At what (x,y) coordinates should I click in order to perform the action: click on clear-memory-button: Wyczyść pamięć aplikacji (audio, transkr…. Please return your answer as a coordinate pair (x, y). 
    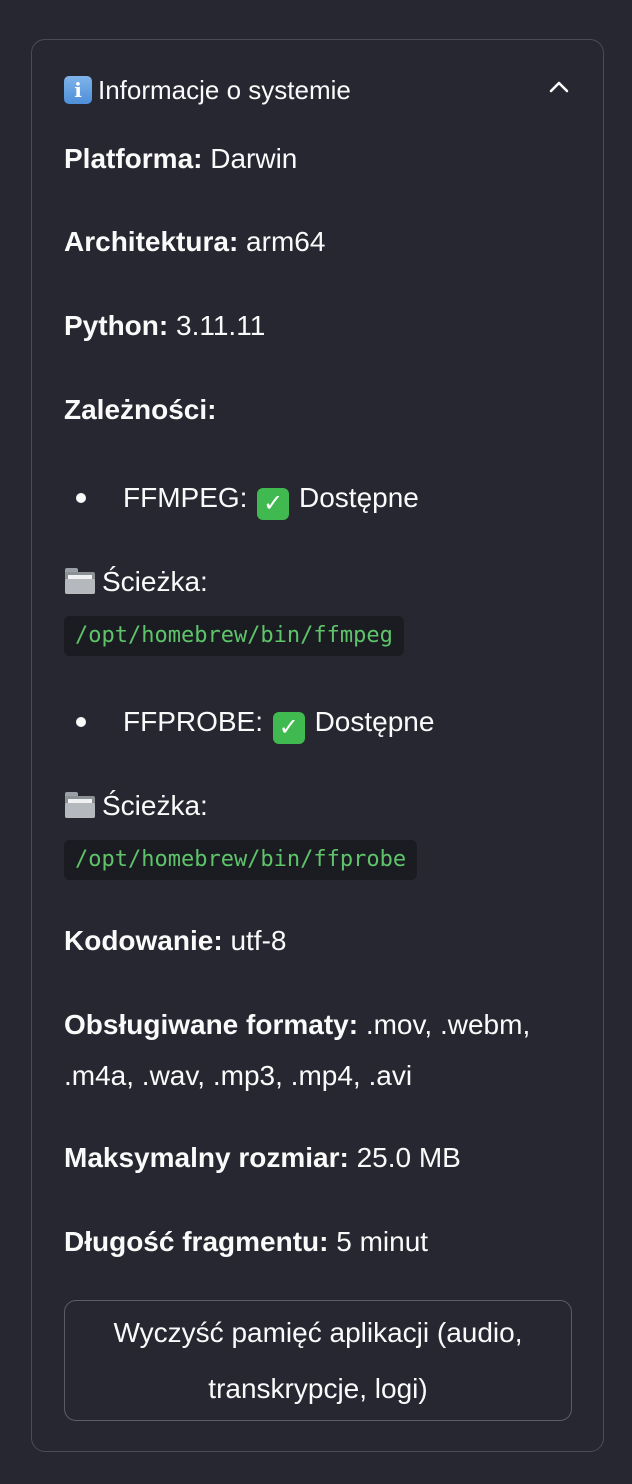
    Looking at the image, I should click on (318, 1360).